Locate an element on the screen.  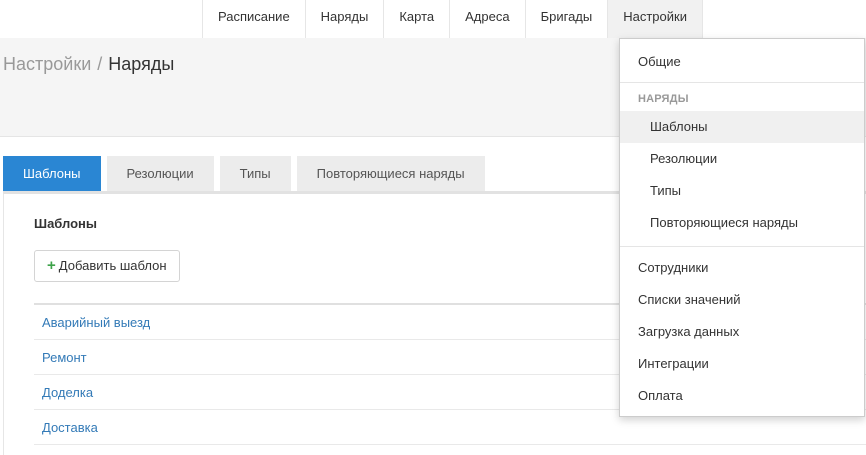
add-template-button: + Добавить шаблон is located at coordinates (107, 266).